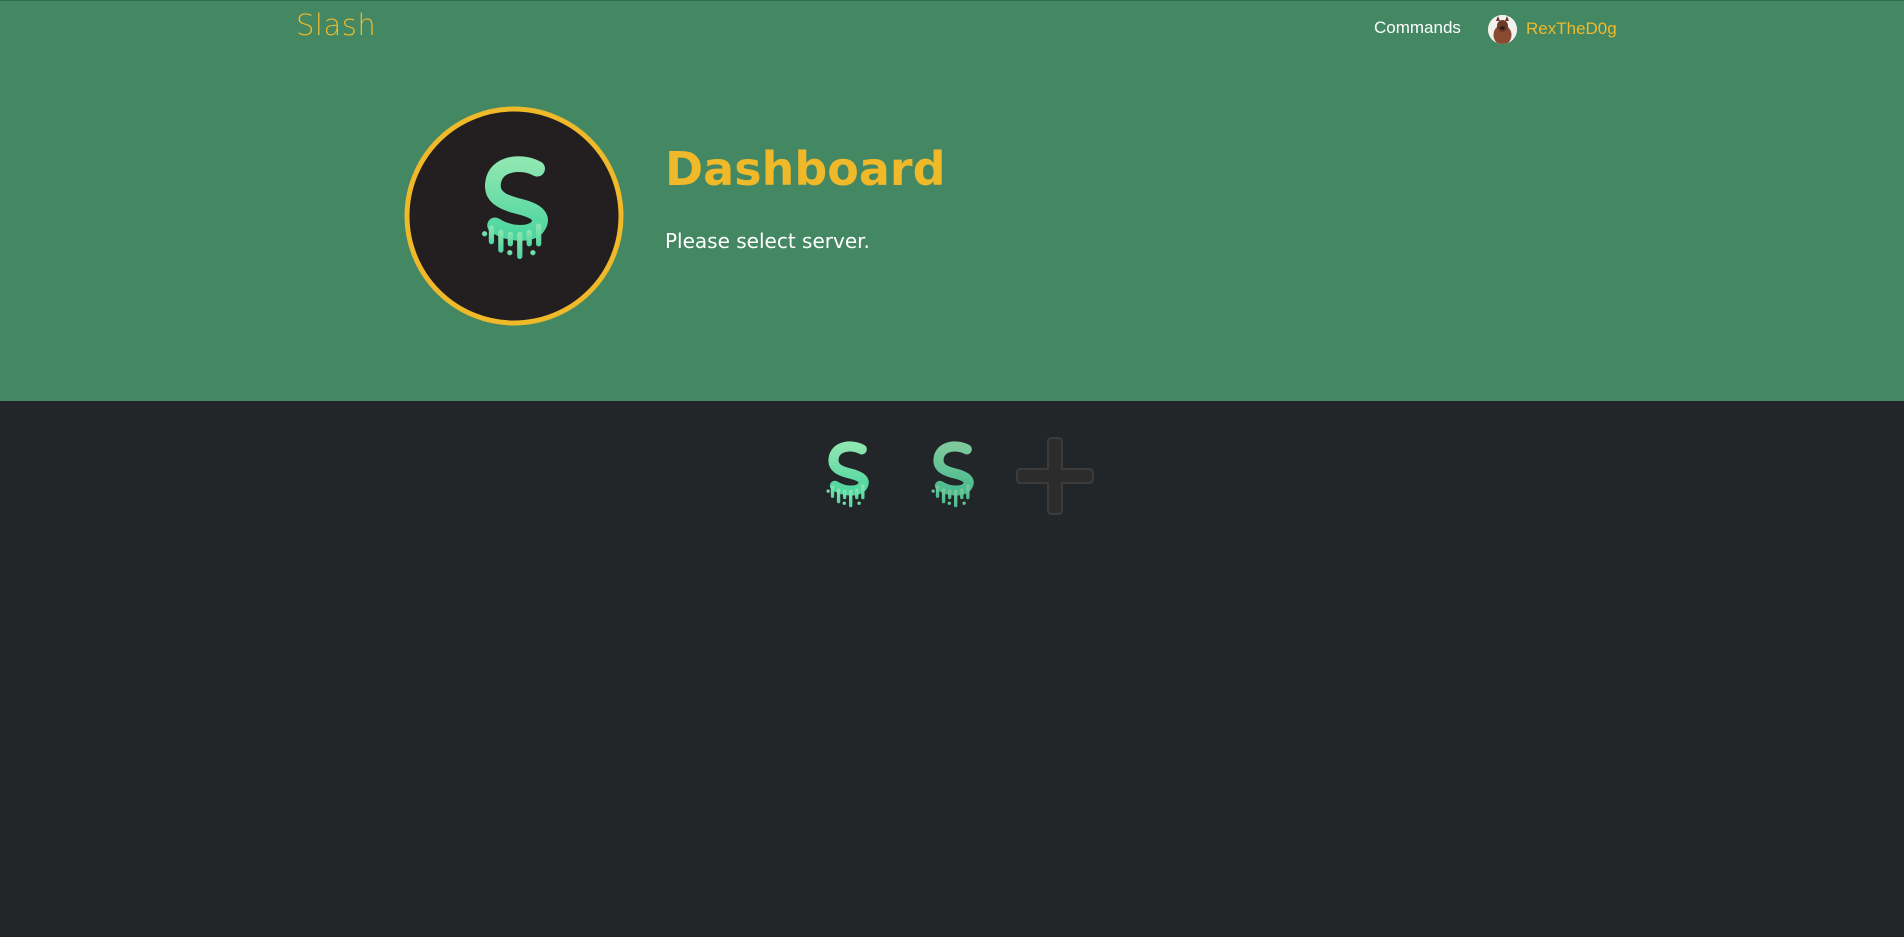  I want to click on brand-logo-link: Slash, so click(336, 25).